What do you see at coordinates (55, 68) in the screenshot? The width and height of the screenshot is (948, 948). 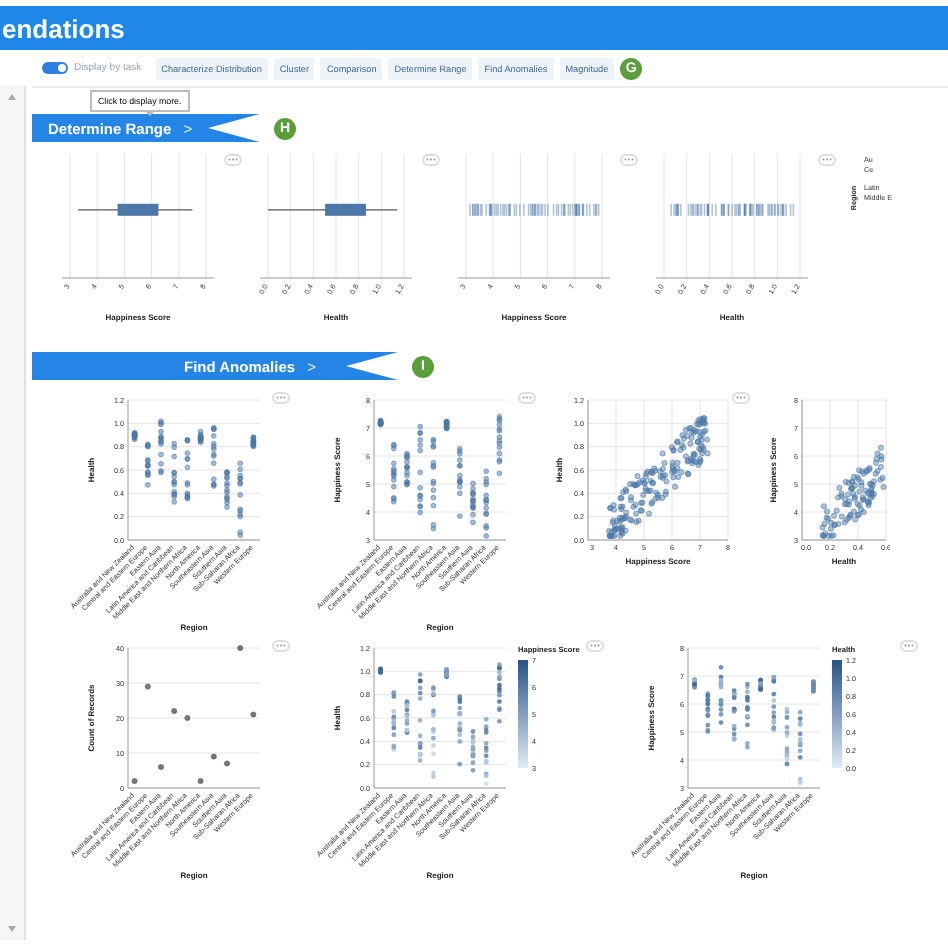 I see `toggle-switch` at bounding box center [55, 68].